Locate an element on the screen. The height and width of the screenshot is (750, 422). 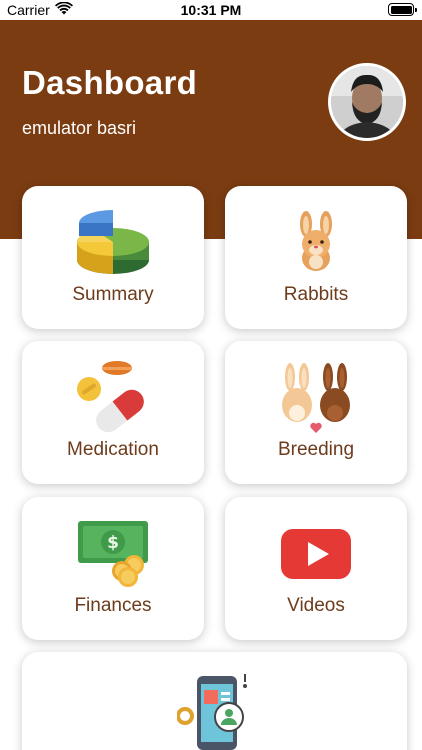
rabbits-label: Rabbits is located at coordinates (316, 294).